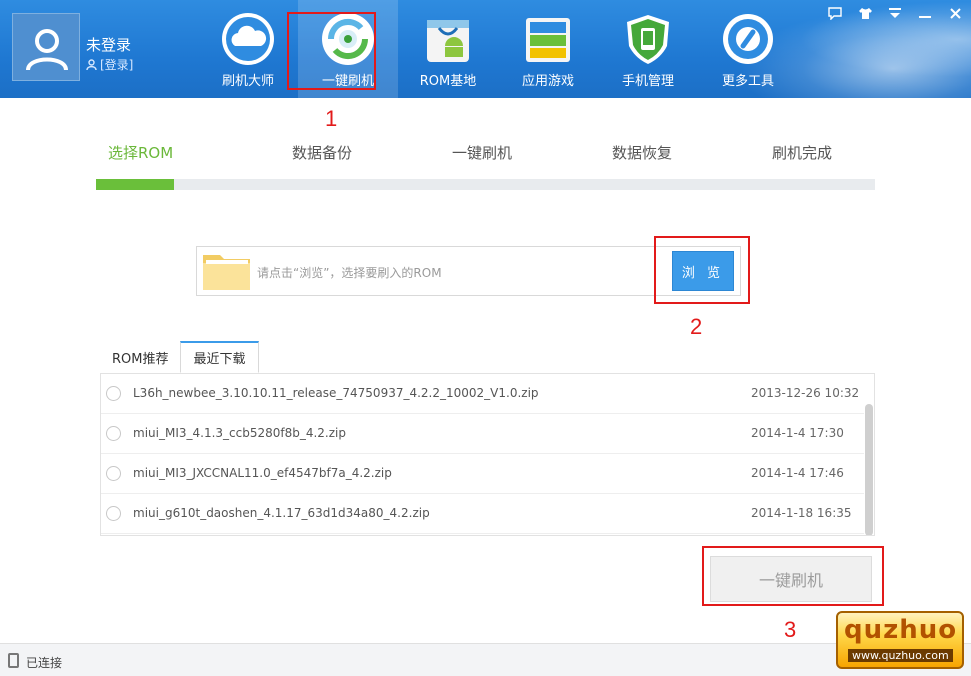 Image resolution: width=971 pixels, height=676 pixels. Describe the element at coordinates (797, 473) in the screenshot. I see `file-date: 2014-1-4 17:46` at that location.